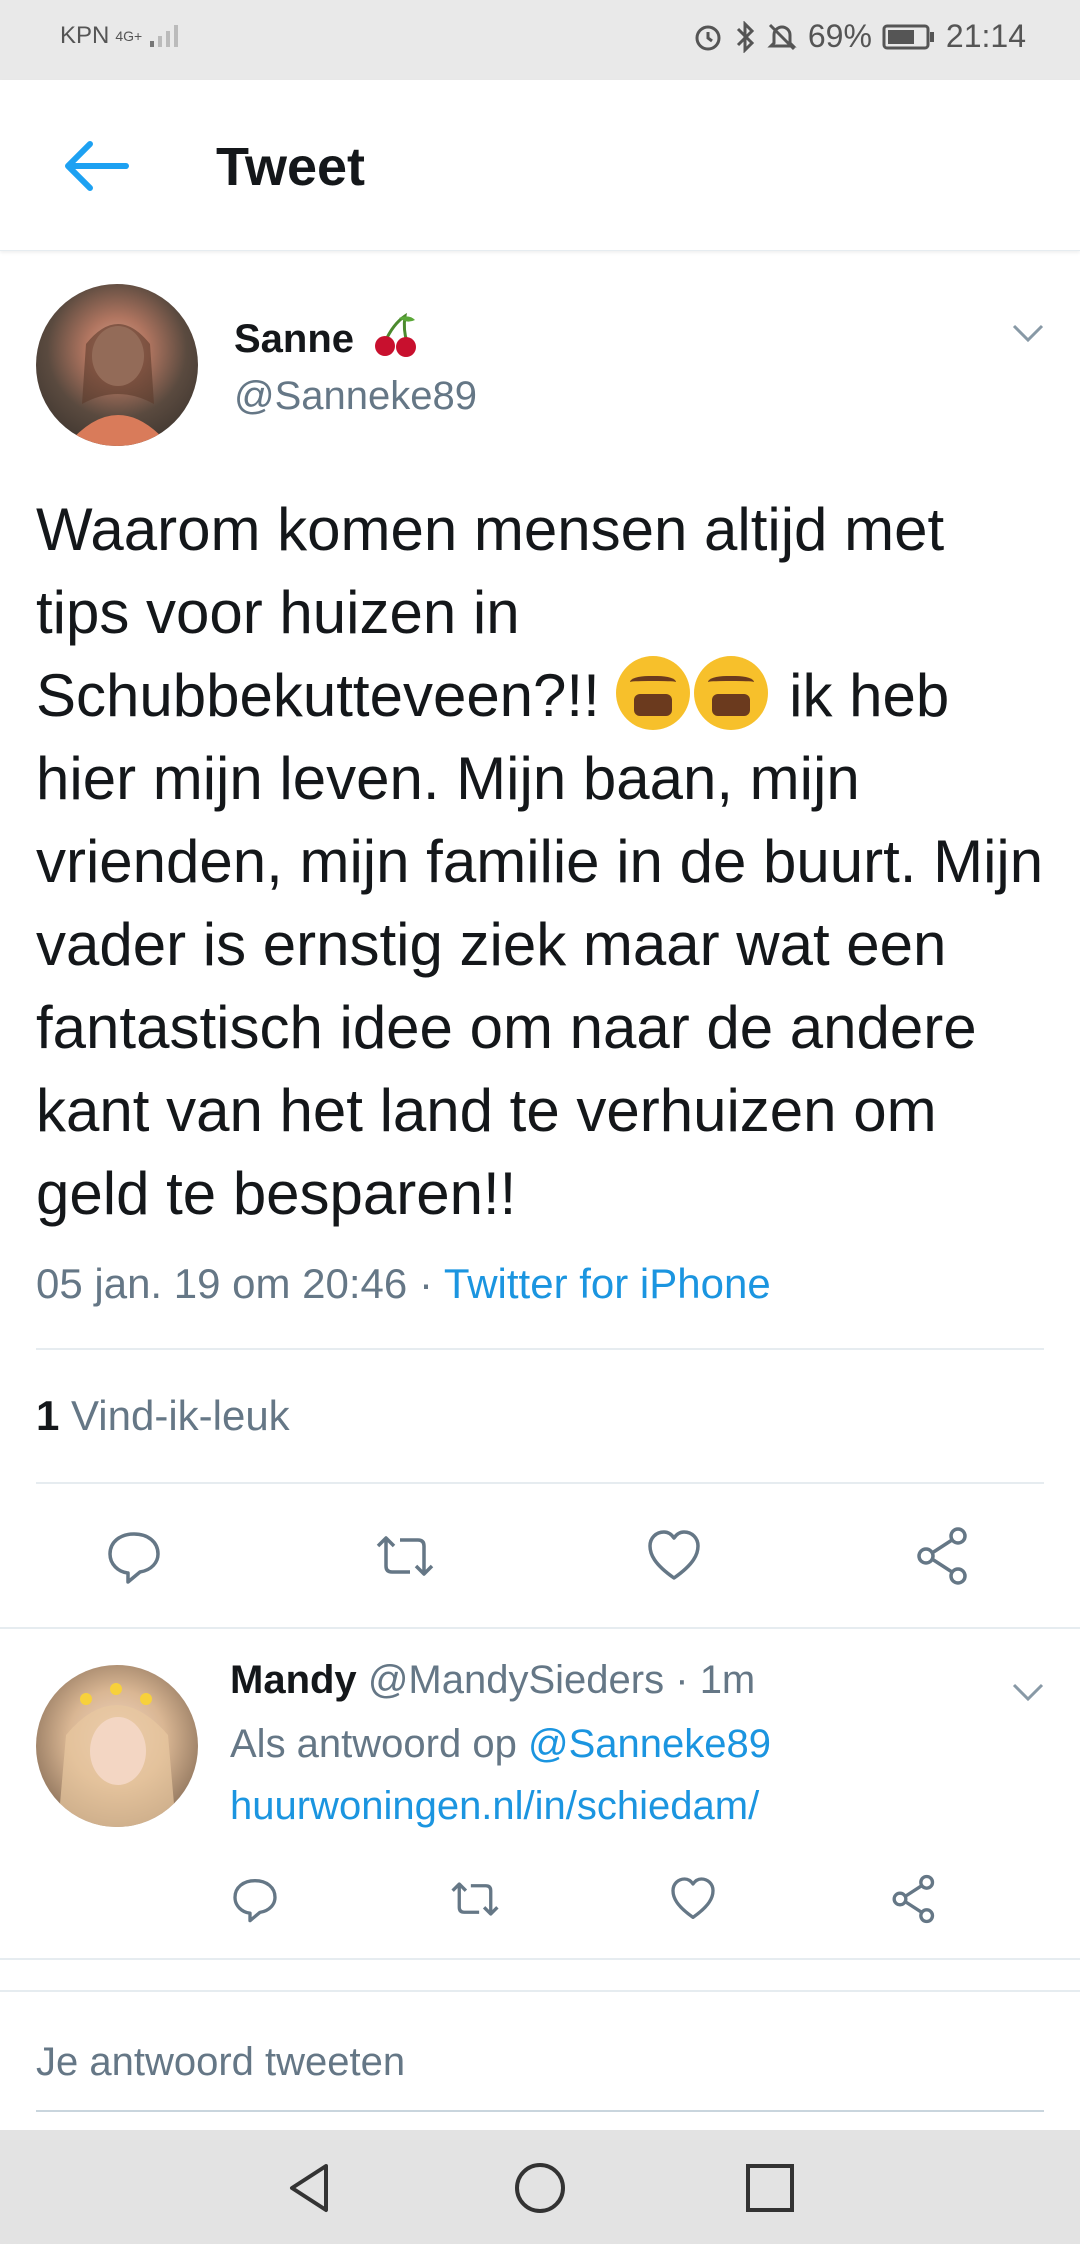  What do you see at coordinates (770, 2188) in the screenshot?
I see `recents-nav-icon` at bounding box center [770, 2188].